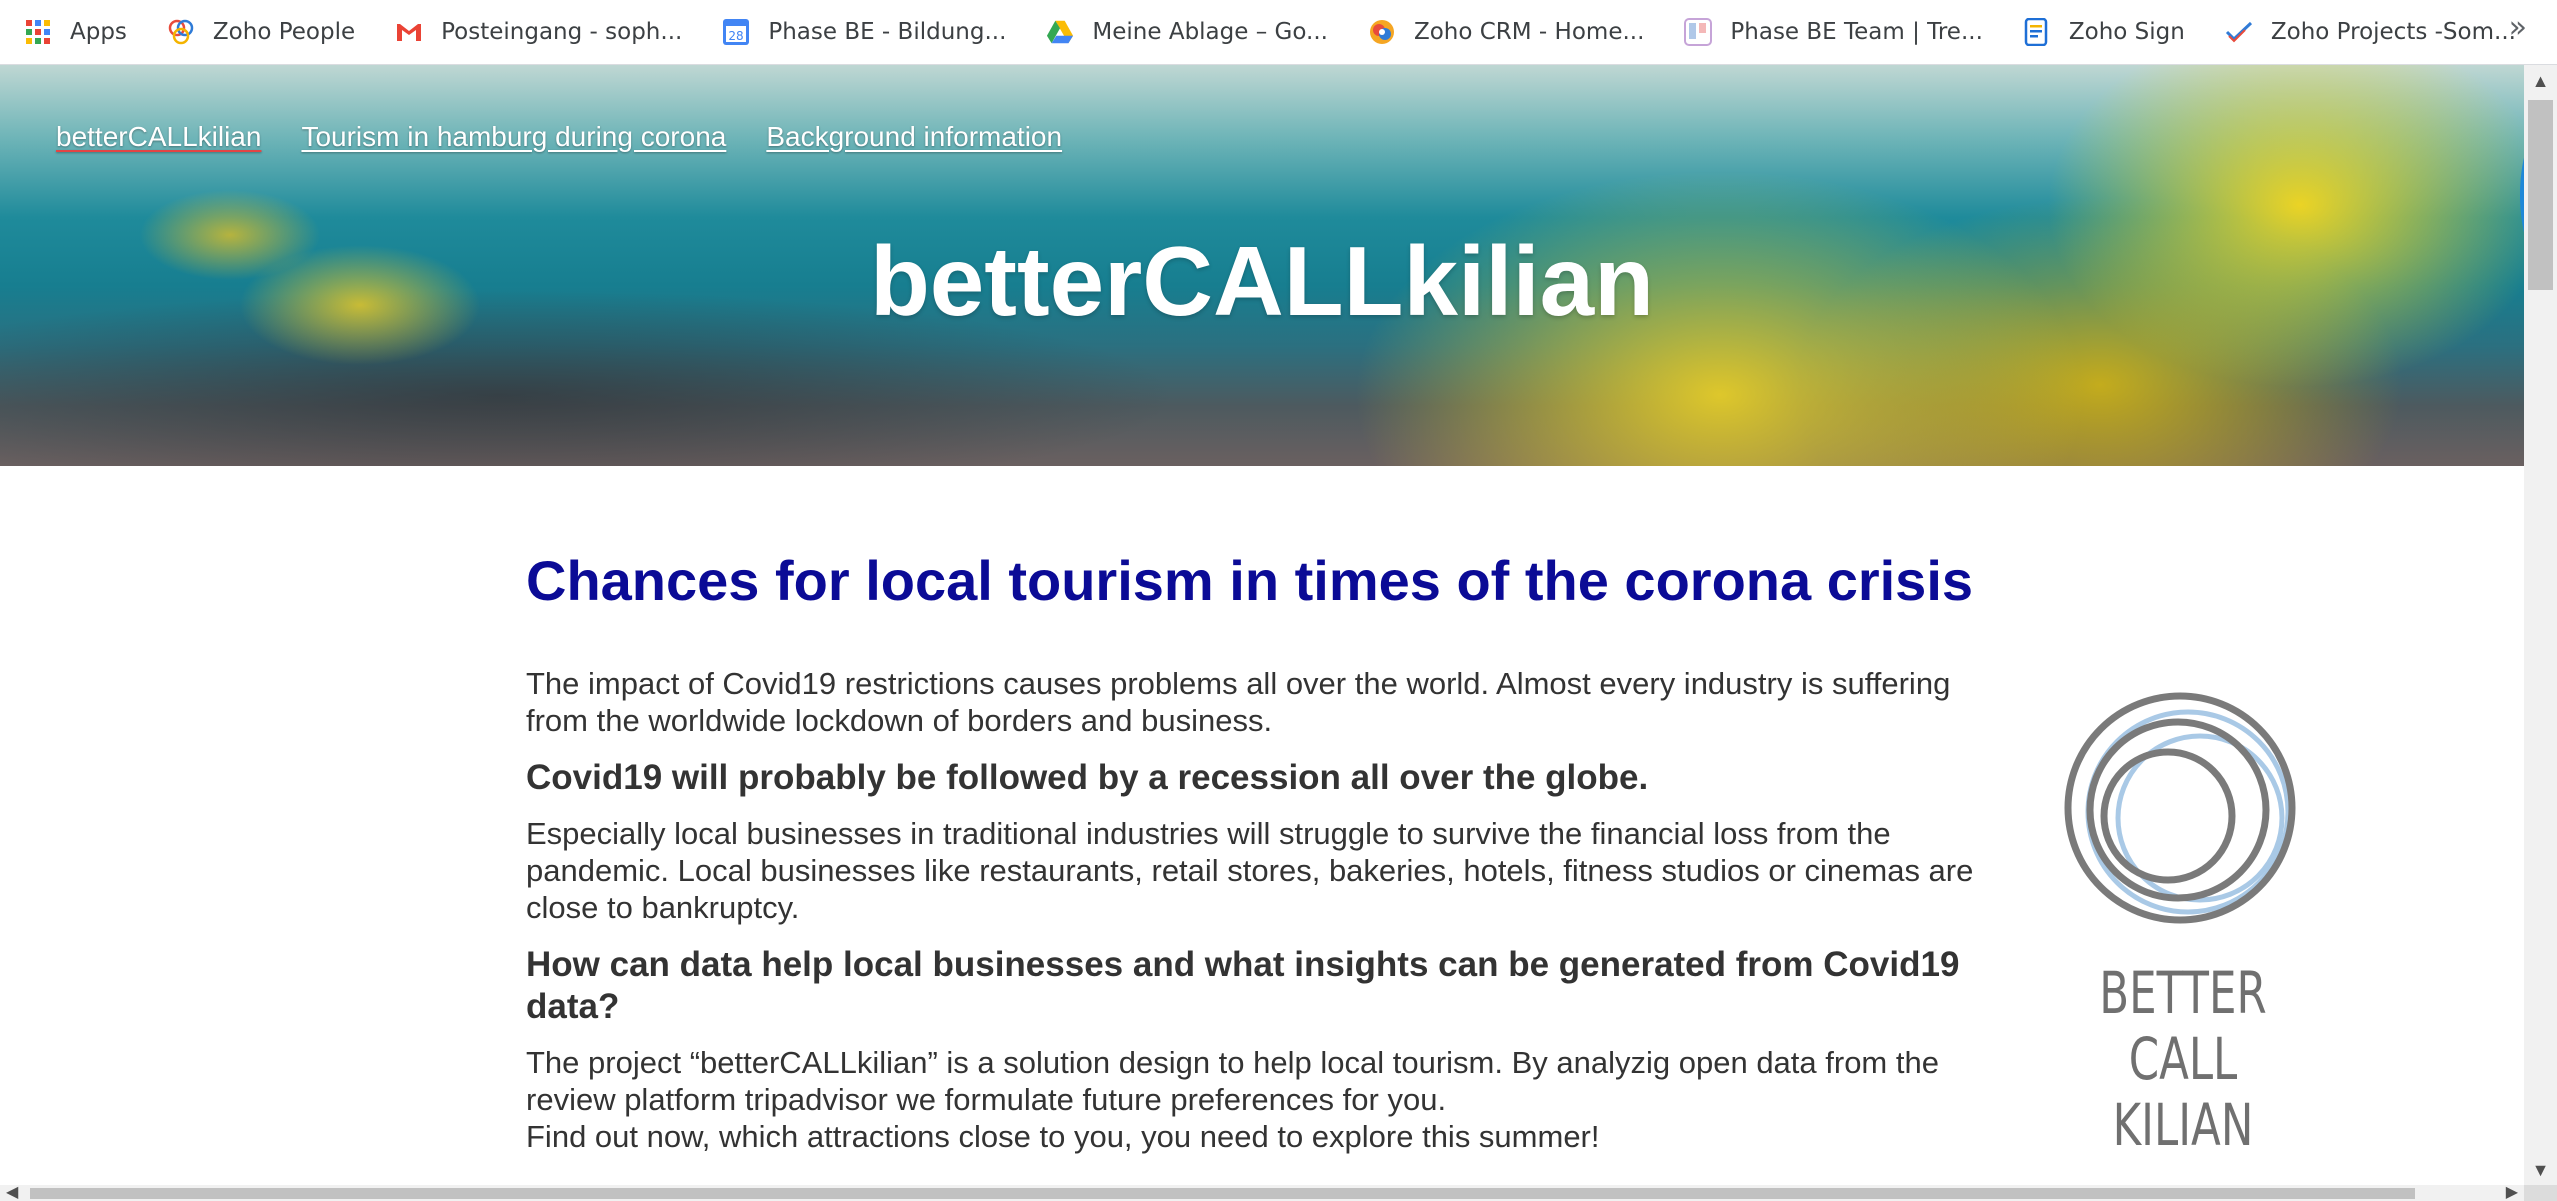  What do you see at coordinates (2180, 808) in the screenshot?
I see `logo-circles-icon` at bounding box center [2180, 808].